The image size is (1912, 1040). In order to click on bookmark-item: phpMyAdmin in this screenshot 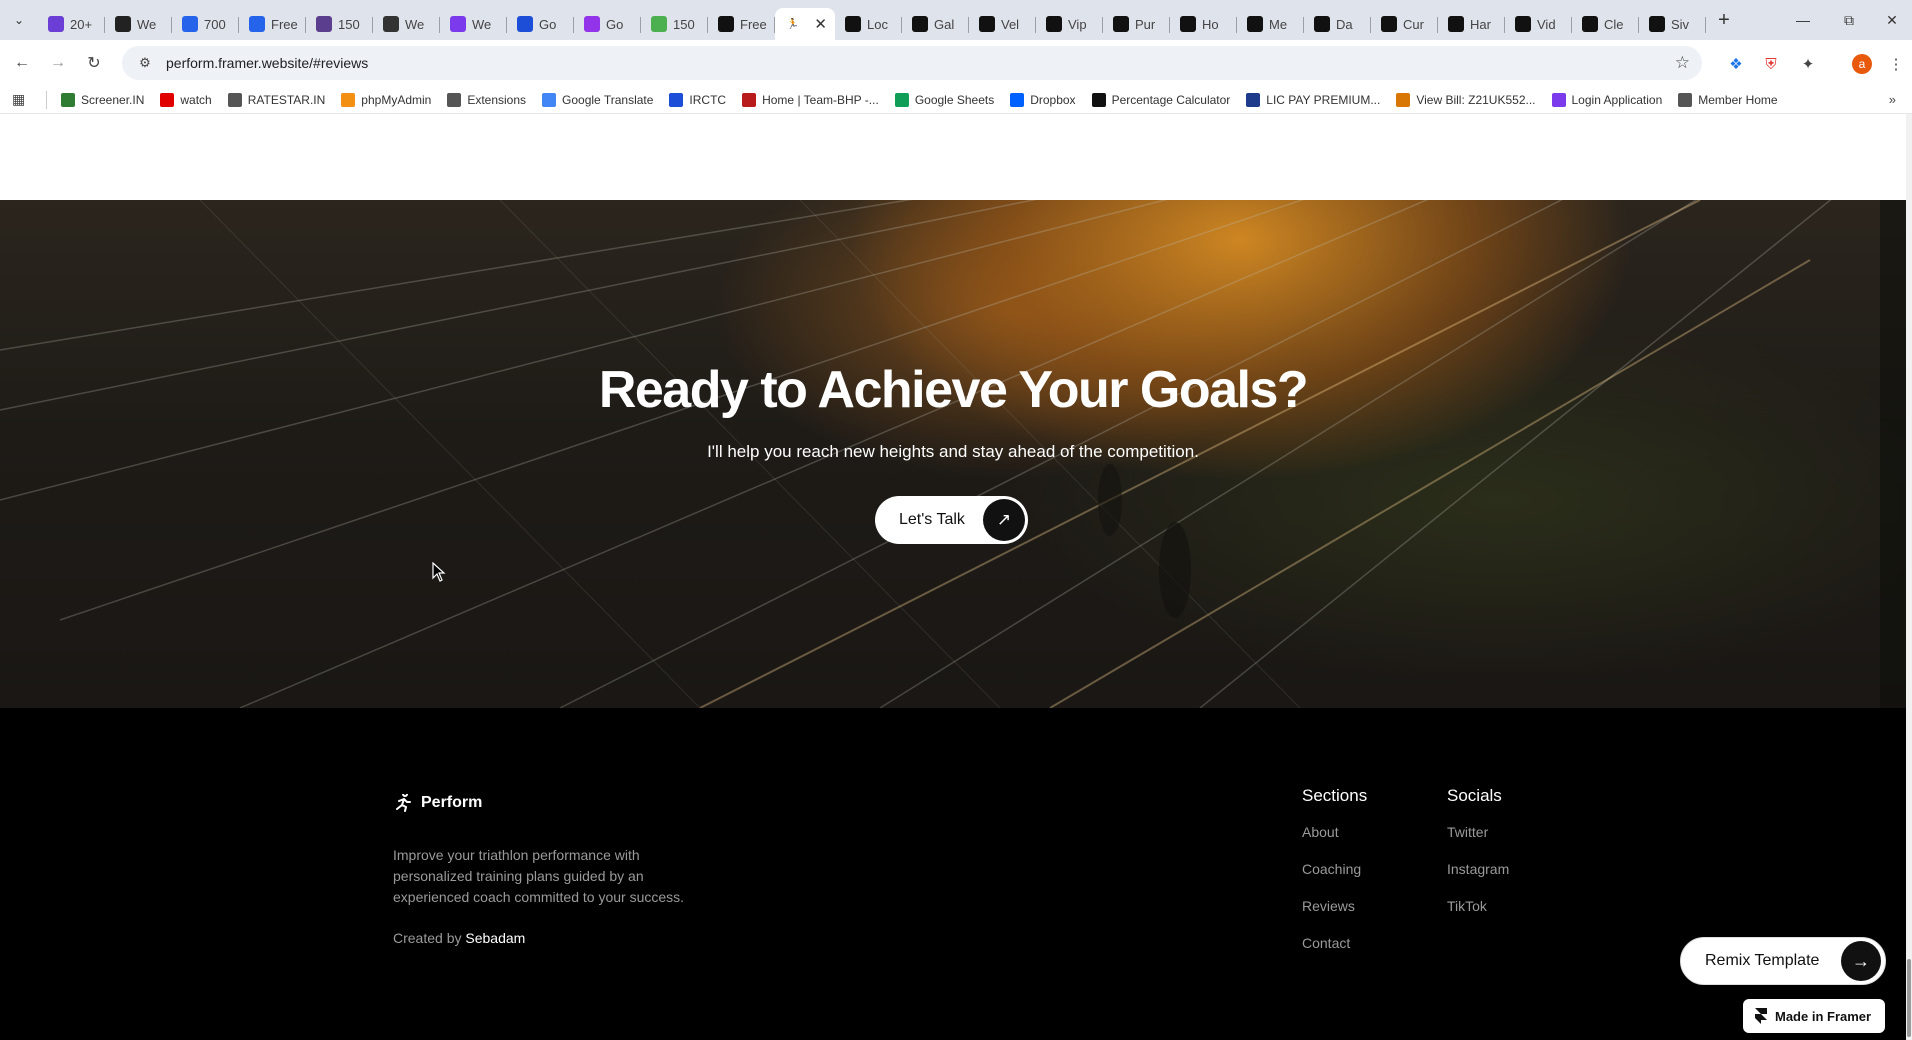, I will do `click(386, 99)`.